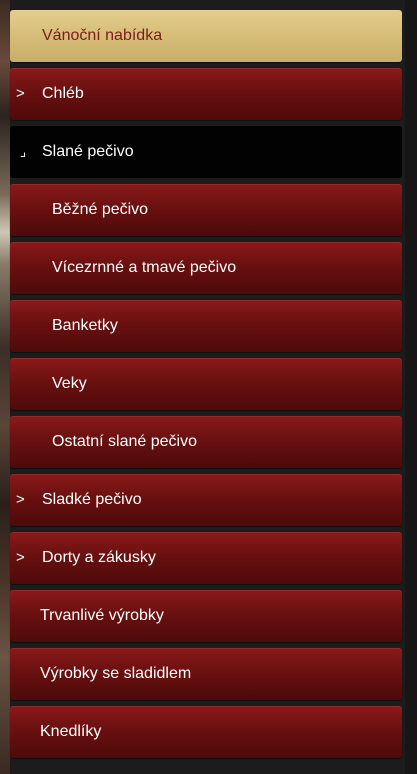  What do you see at coordinates (116, 673) in the screenshot?
I see `menu-item-label: Výrobky se sladidlem` at bounding box center [116, 673].